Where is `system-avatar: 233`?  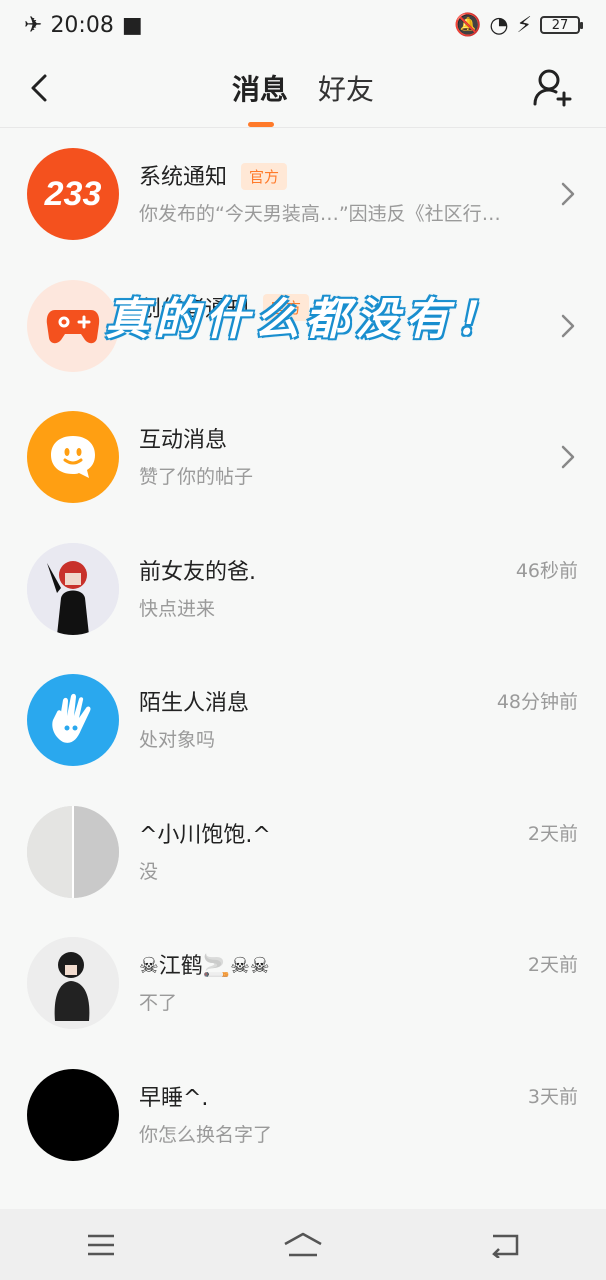 system-avatar: 233 is located at coordinates (73, 194).